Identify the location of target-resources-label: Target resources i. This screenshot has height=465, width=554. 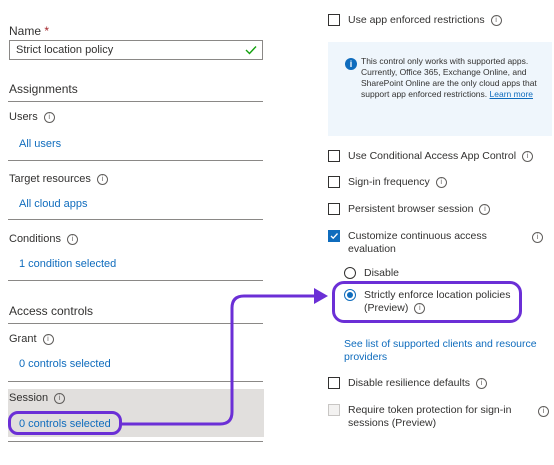
(58, 179).